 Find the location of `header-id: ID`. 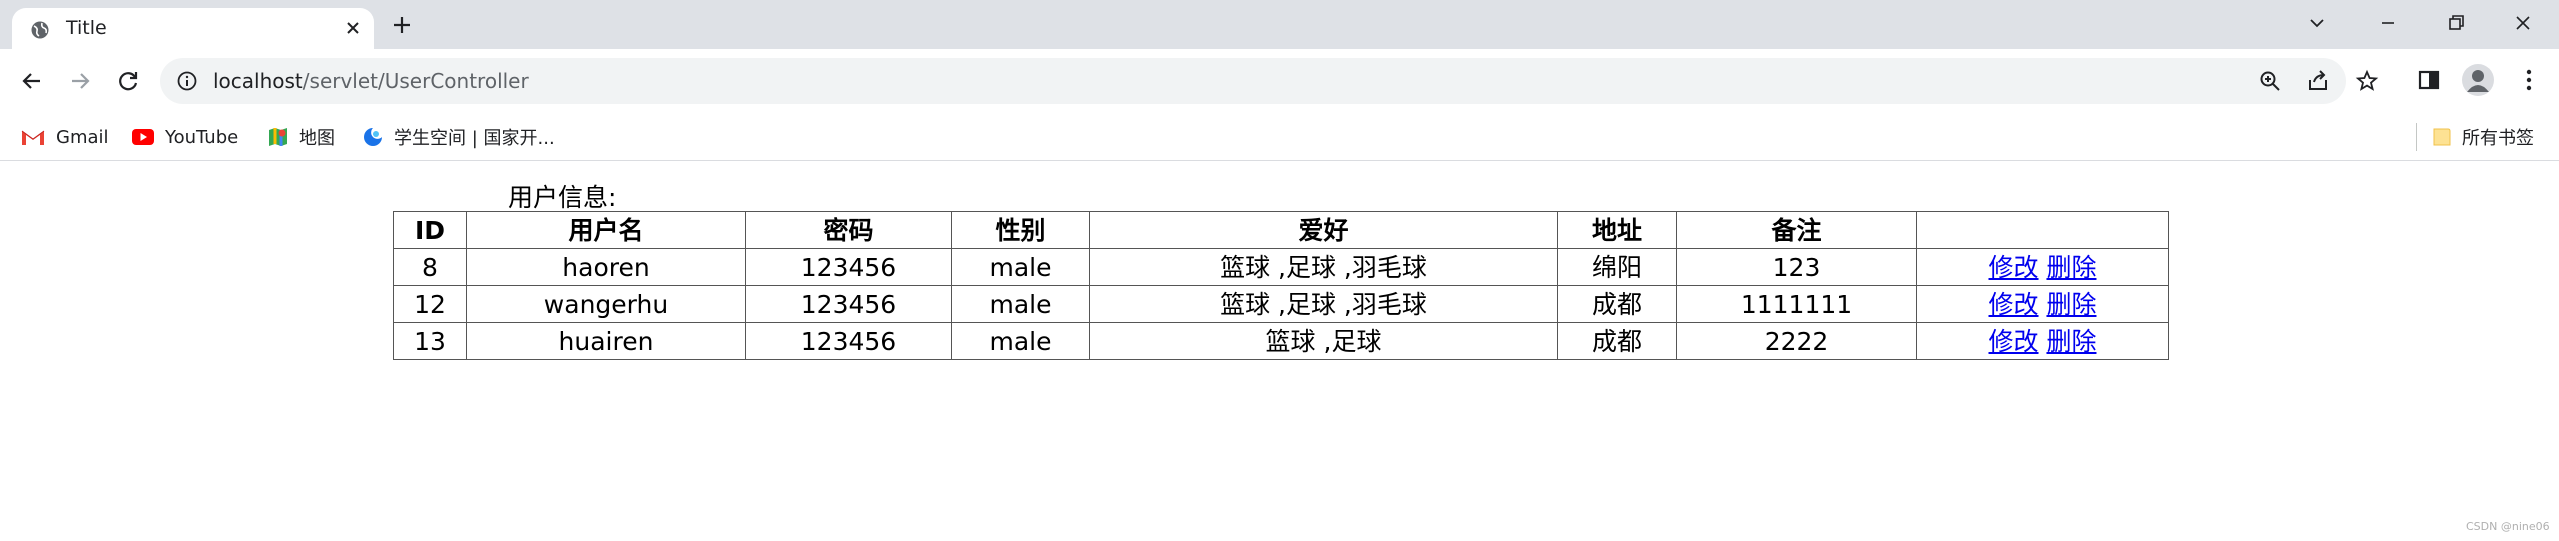

header-id: ID is located at coordinates (430, 230).